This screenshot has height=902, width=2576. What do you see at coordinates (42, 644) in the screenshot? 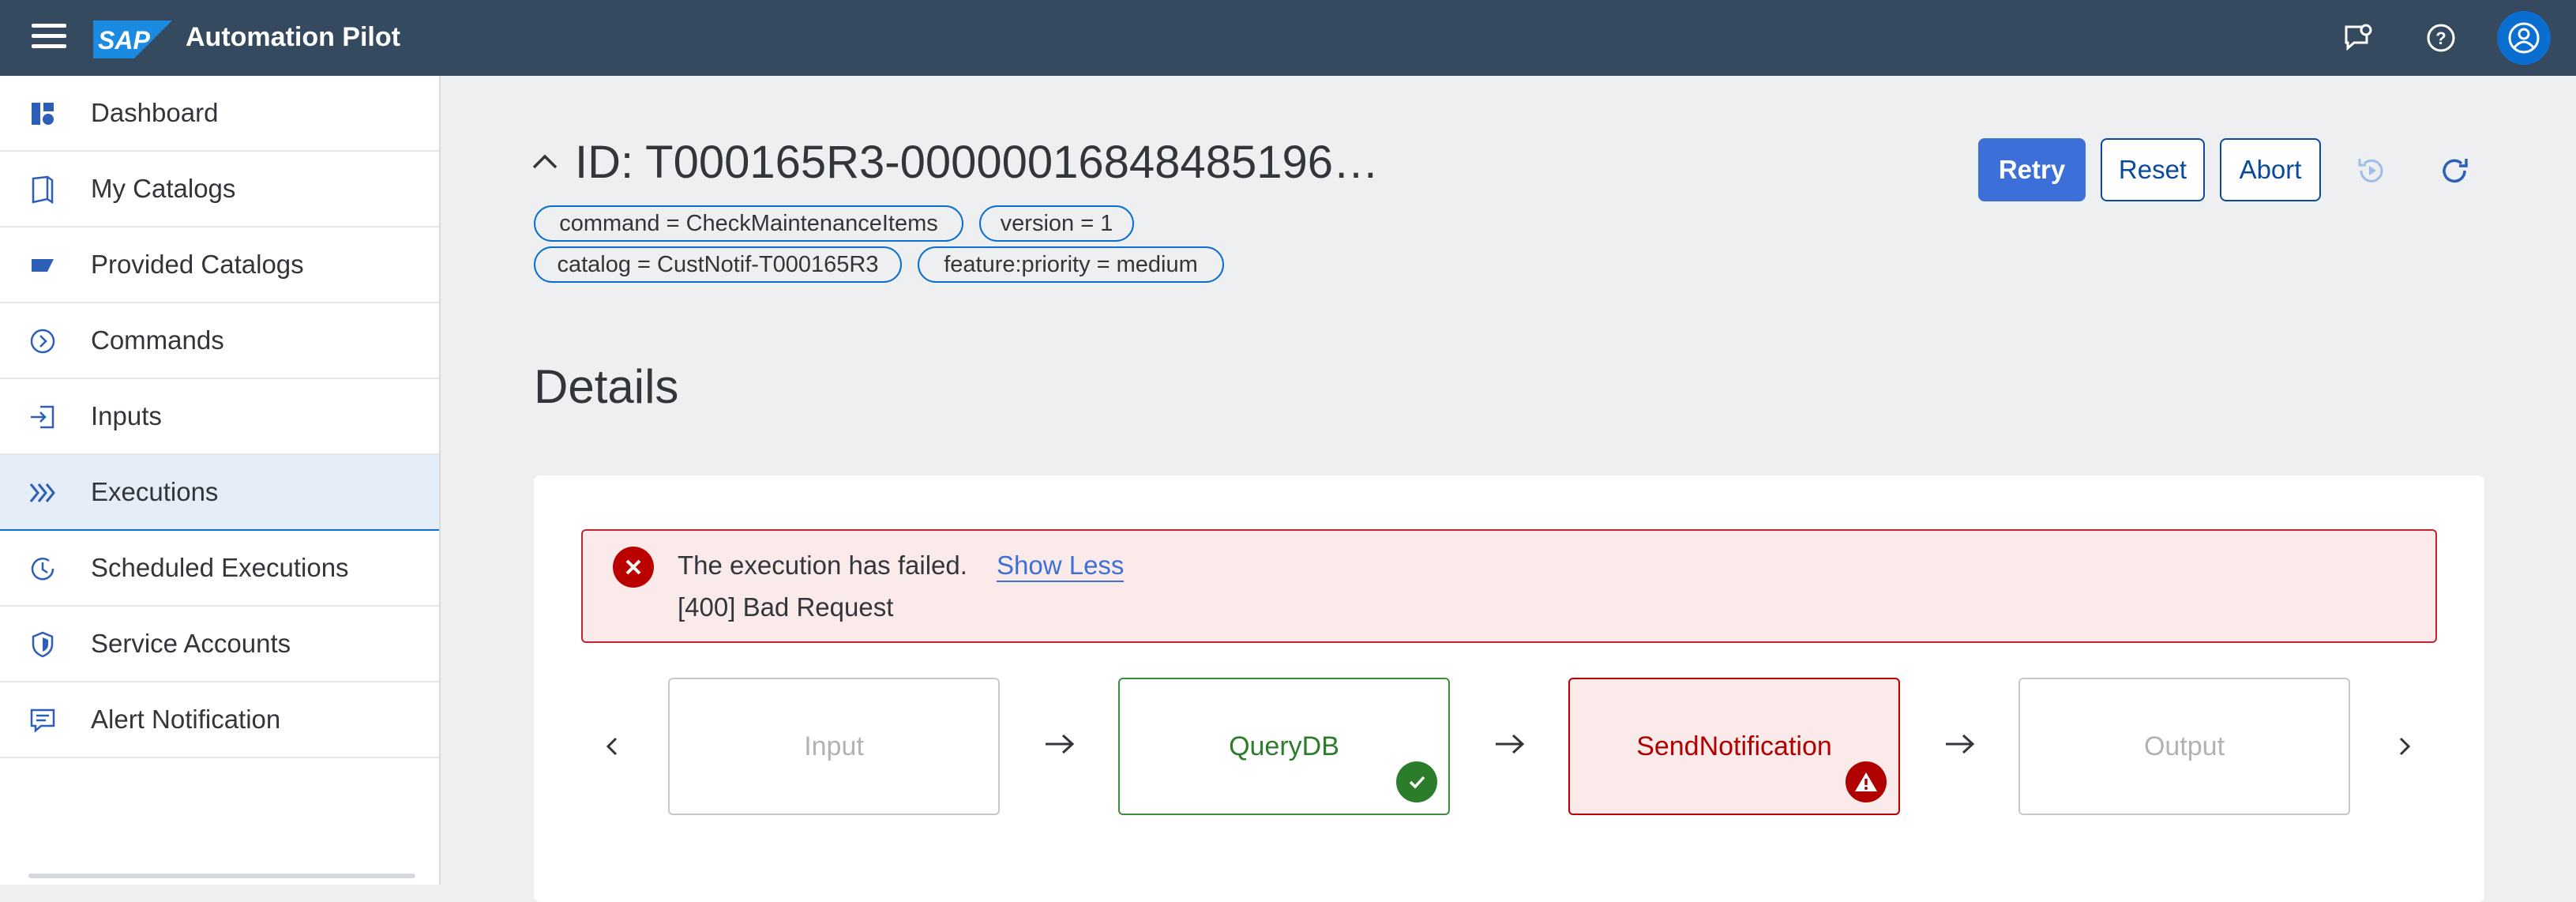
I see `shield-icon` at bounding box center [42, 644].